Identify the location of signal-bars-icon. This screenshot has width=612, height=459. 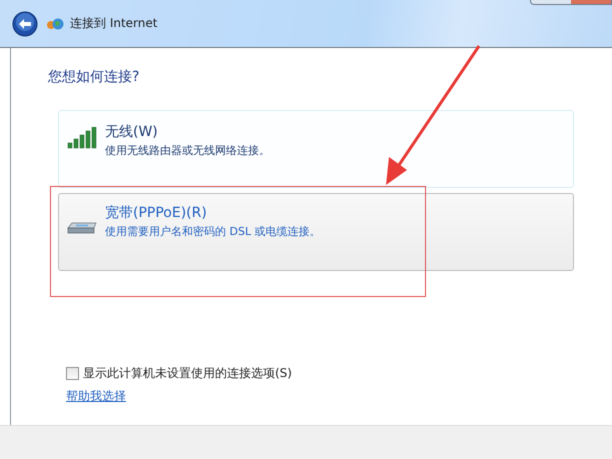
(82, 138).